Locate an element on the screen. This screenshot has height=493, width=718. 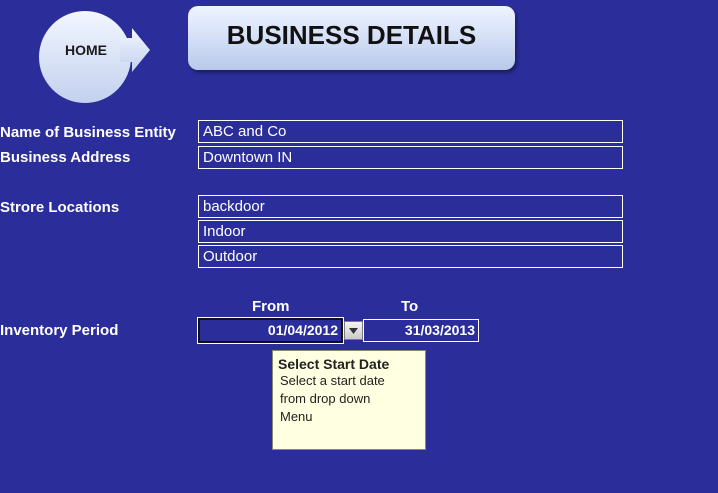
chevron-down-icon is located at coordinates (353, 330).